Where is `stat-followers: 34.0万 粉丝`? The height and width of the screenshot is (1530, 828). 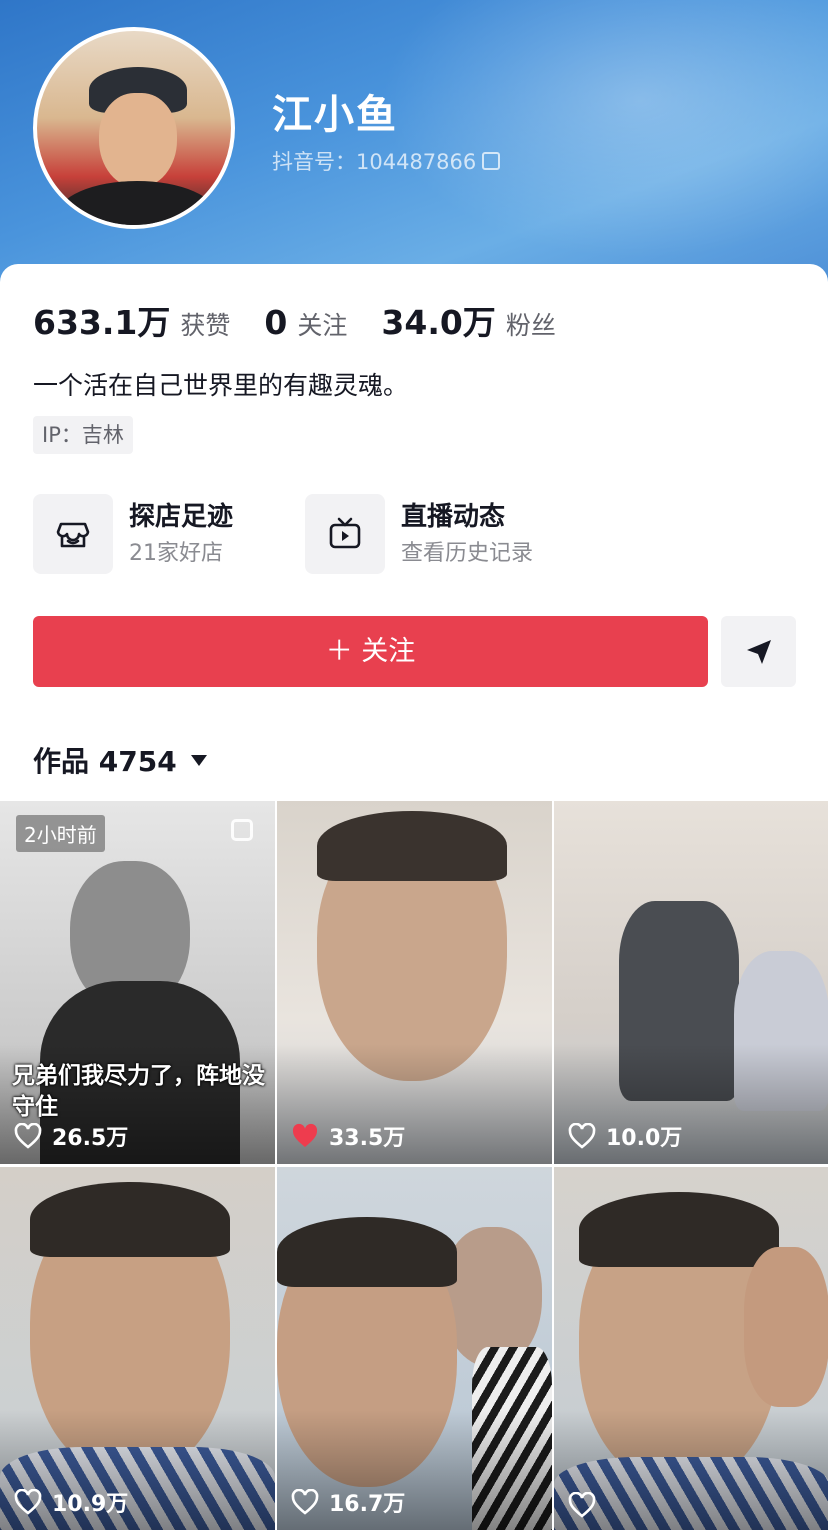
stat-followers: 34.0万 粉丝 is located at coordinates (468, 320).